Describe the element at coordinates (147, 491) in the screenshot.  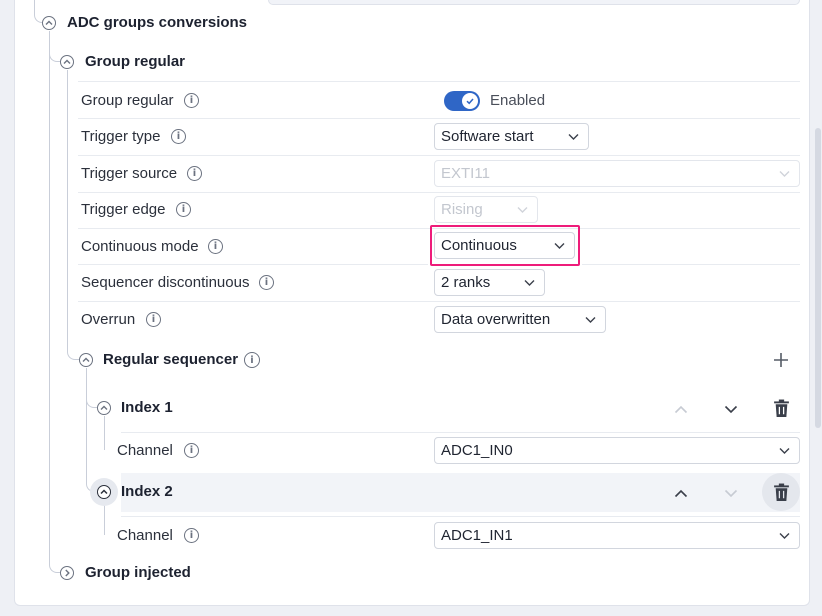
I see `index-2-title: Index 2` at that location.